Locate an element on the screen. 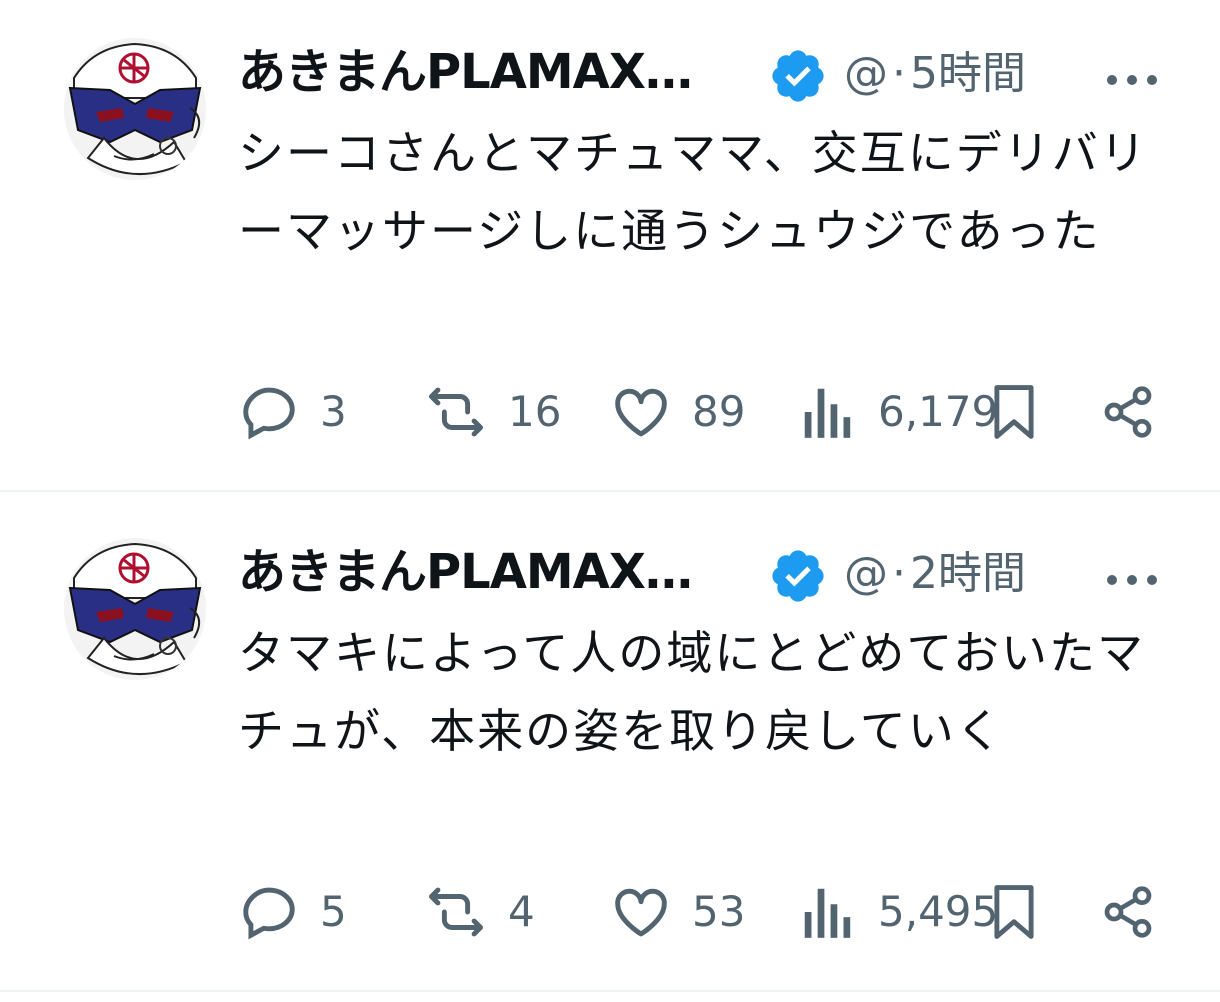  timestamp: 2時間 is located at coordinates (968, 573).